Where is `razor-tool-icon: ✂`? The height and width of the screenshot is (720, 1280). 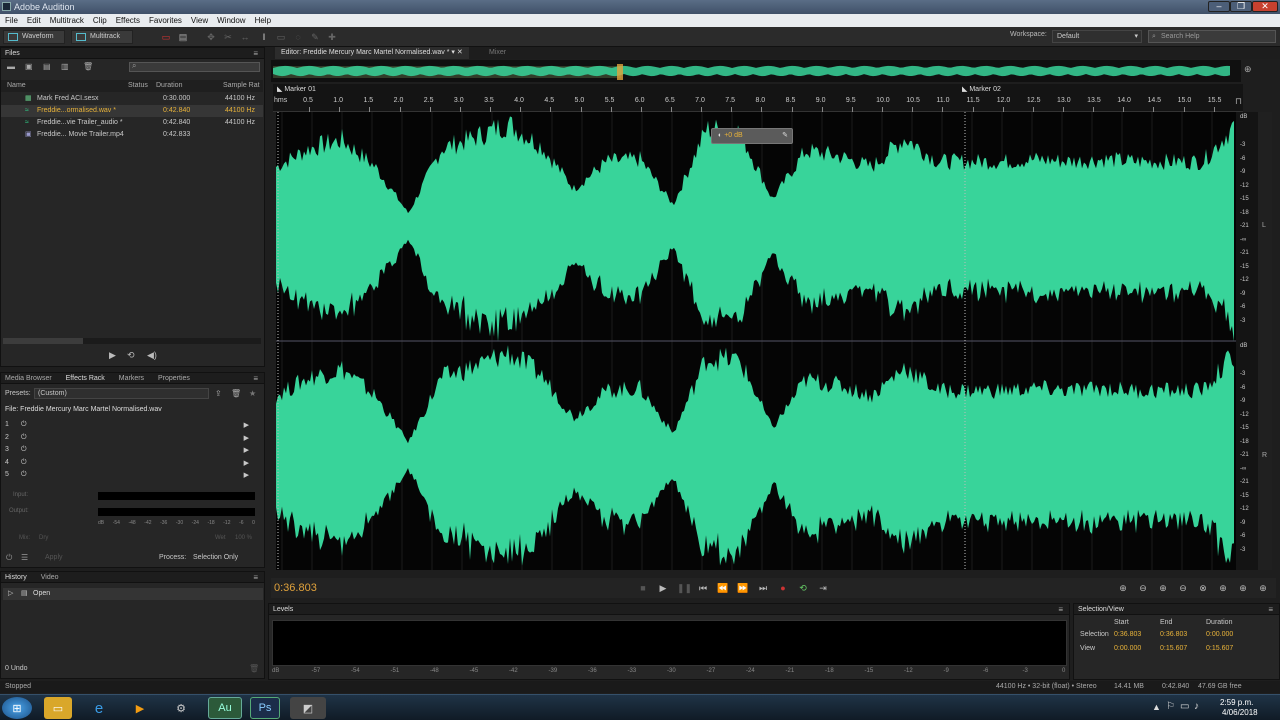
razor-tool-icon: ✂ is located at coordinates (228, 37).